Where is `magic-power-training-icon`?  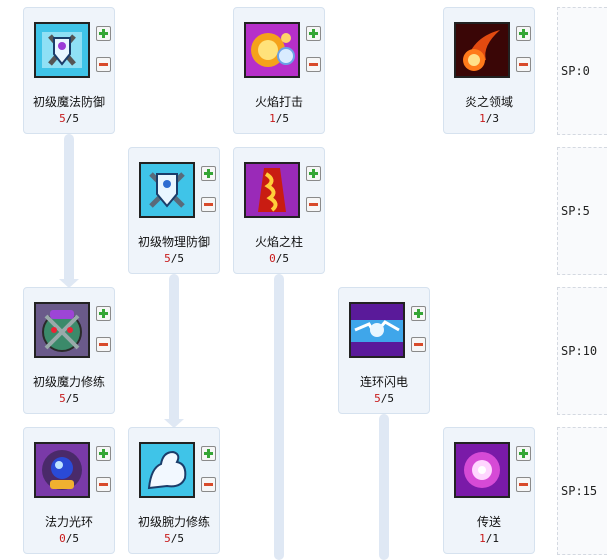
magic-power-training-icon is located at coordinates (62, 330).